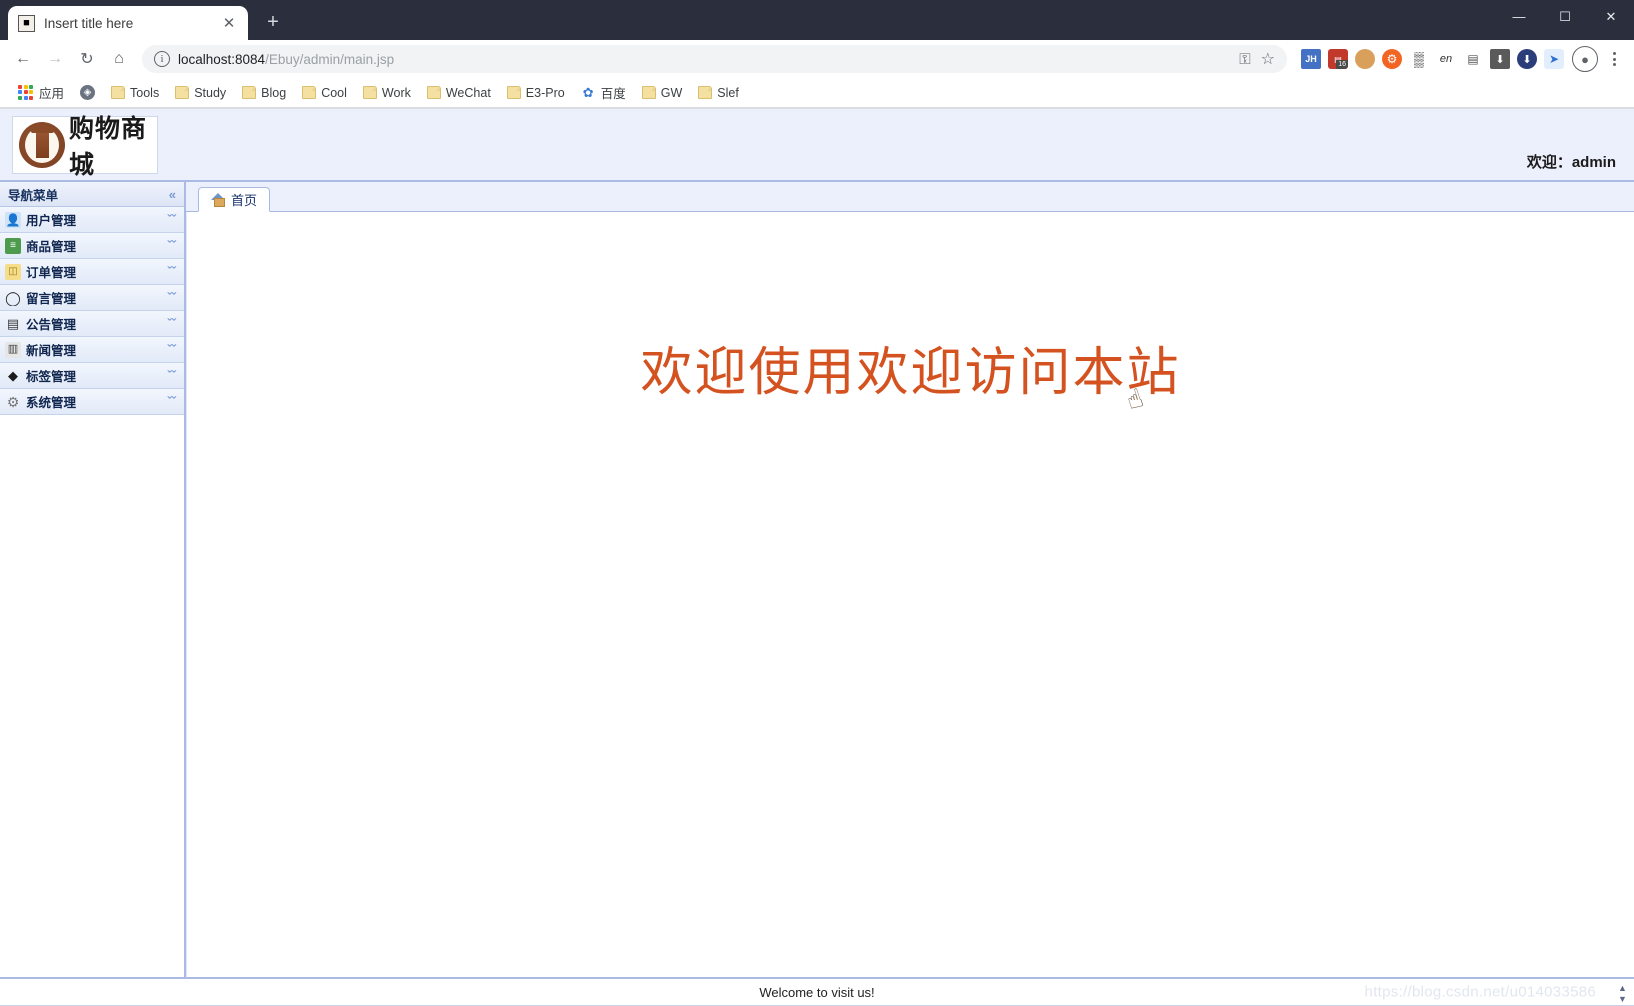 The width and height of the screenshot is (1634, 1006). I want to click on globe-icon: ◈, so click(88, 92).